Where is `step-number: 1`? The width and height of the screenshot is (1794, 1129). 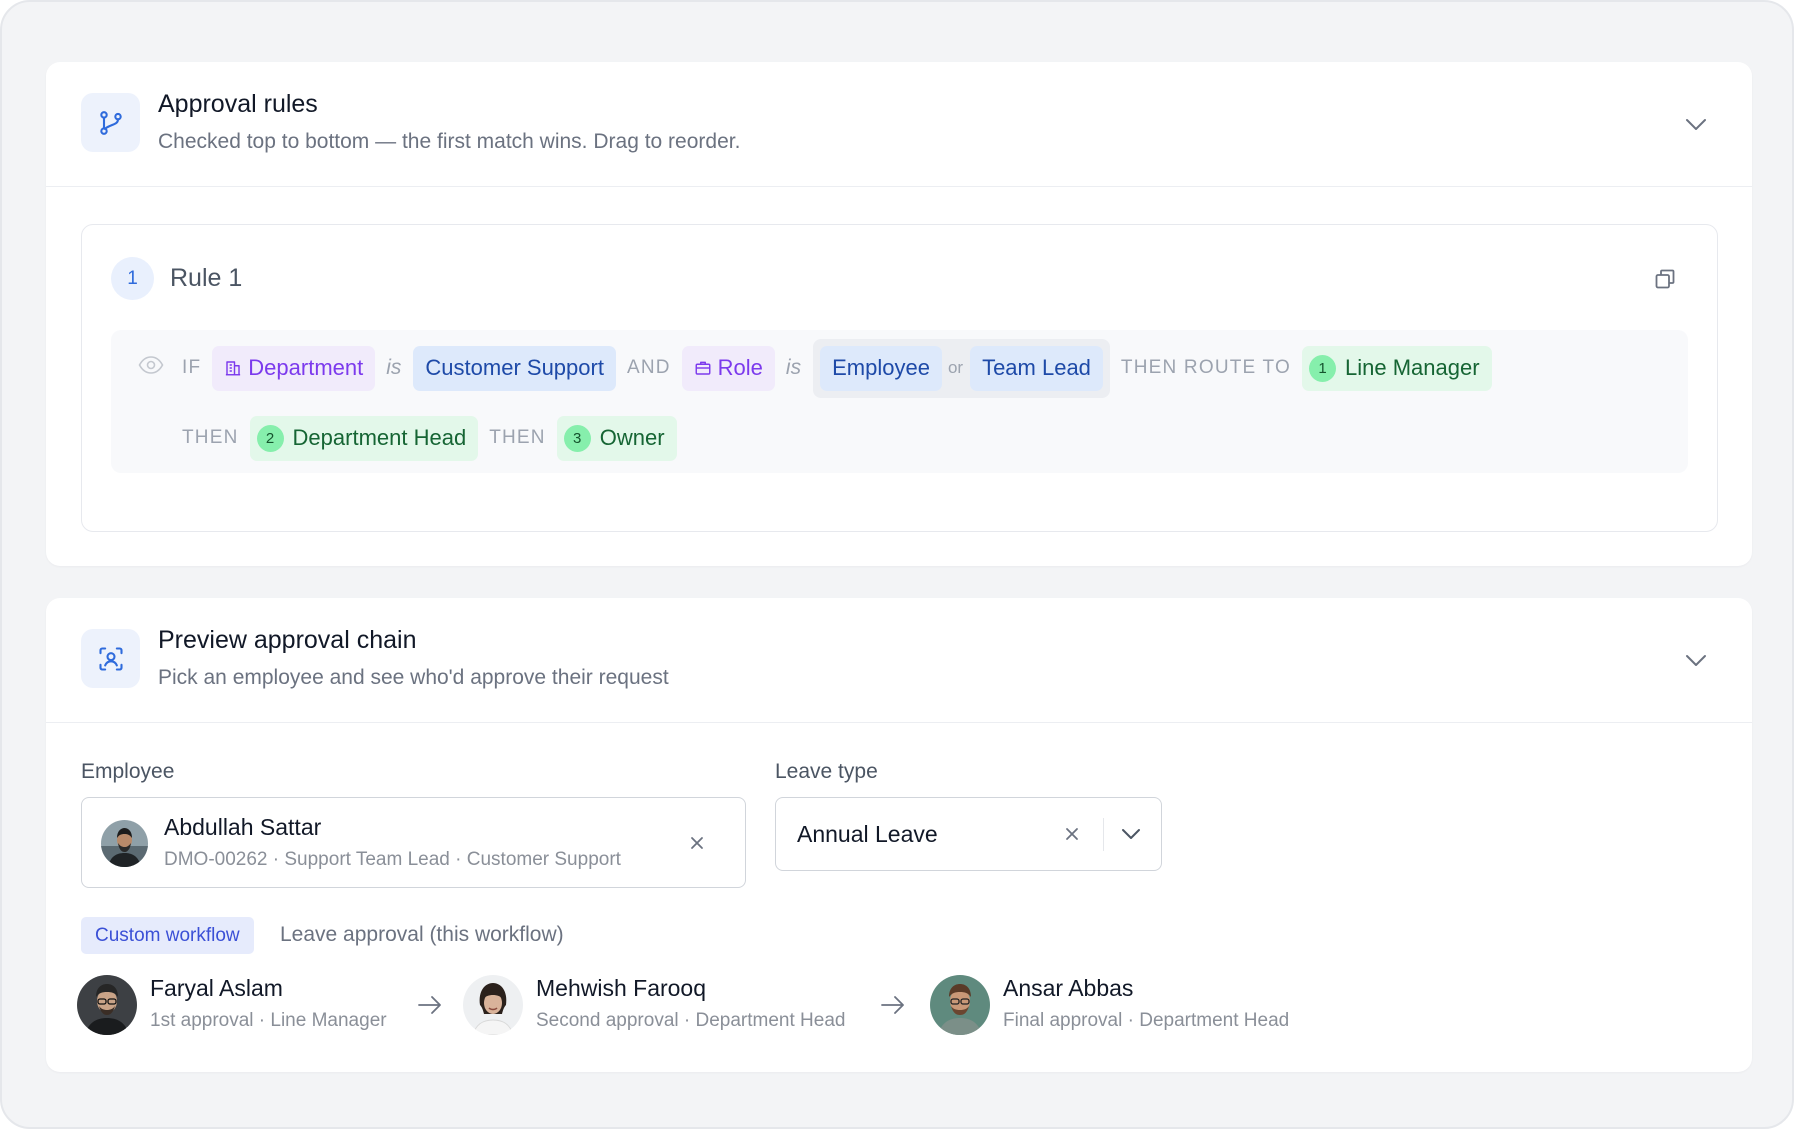 step-number: 1 is located at coordinates (1322, 368).